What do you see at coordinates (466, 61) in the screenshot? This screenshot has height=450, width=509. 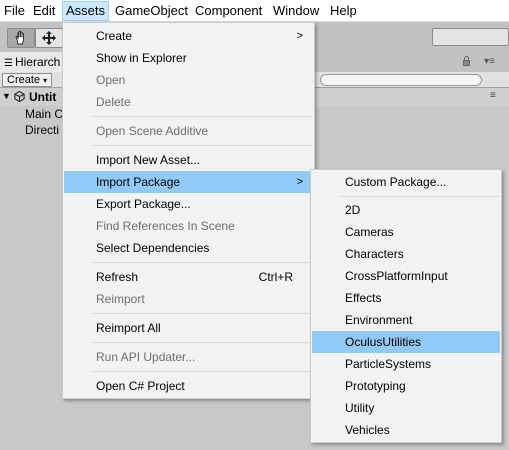 I see `lock-icon` at bounding box center [466, 61].